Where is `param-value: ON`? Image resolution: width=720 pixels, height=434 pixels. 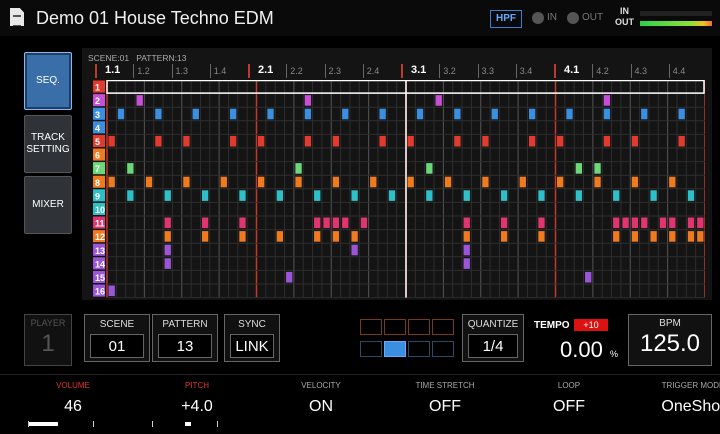
param-value: ON is located at coordinates (321, 407).